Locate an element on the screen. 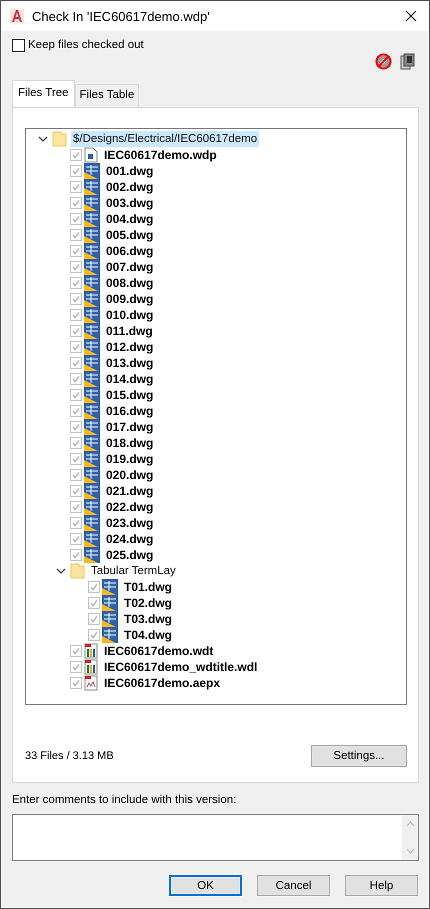 This screenshot has width=430, height=909. comments-label: Enter comments to include with this version: is located at coordinates (125, 801).